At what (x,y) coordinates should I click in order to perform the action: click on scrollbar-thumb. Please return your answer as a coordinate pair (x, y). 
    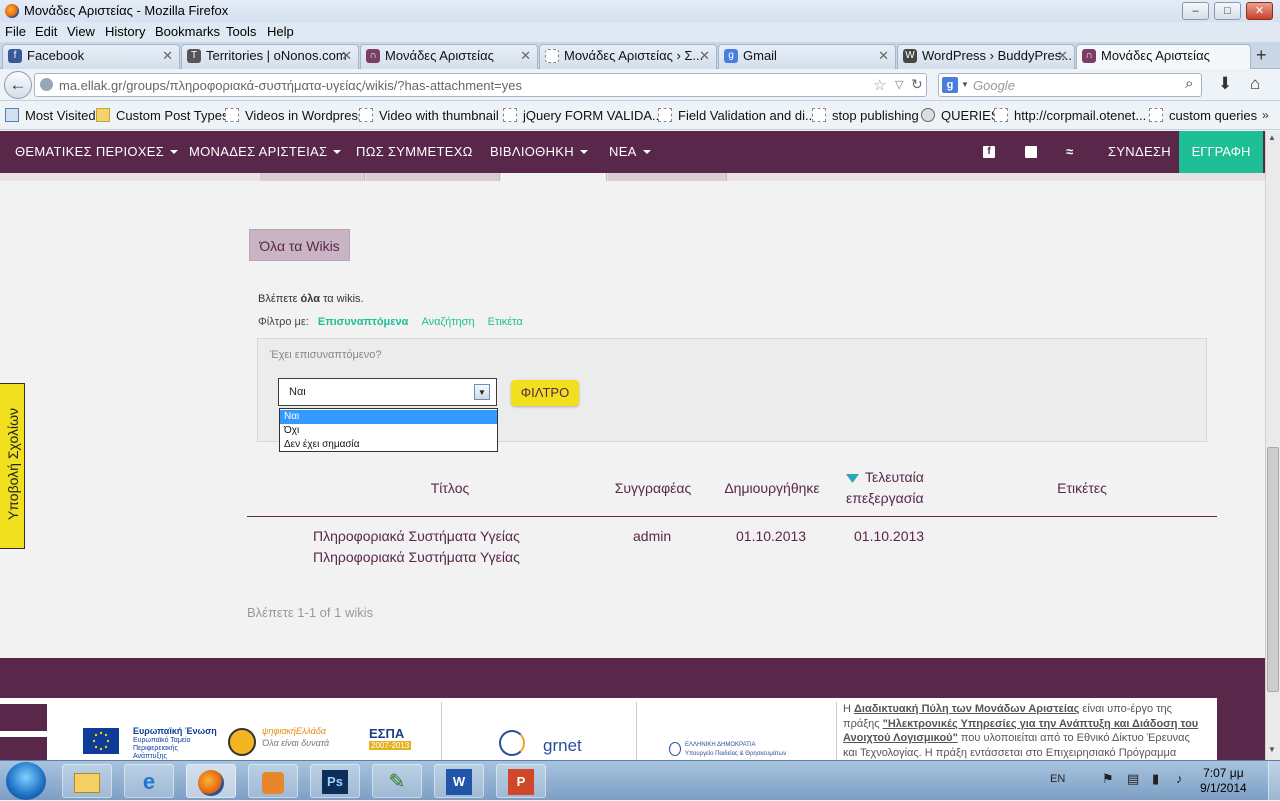
    Looking at the image, I should click on (1273, 569).